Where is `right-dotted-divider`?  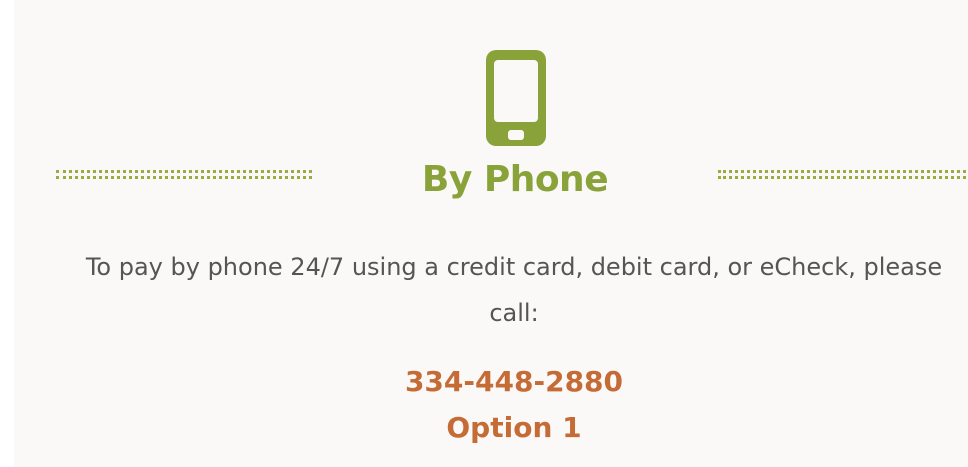
right-dotted-divider is located at coordinates (843, 174).